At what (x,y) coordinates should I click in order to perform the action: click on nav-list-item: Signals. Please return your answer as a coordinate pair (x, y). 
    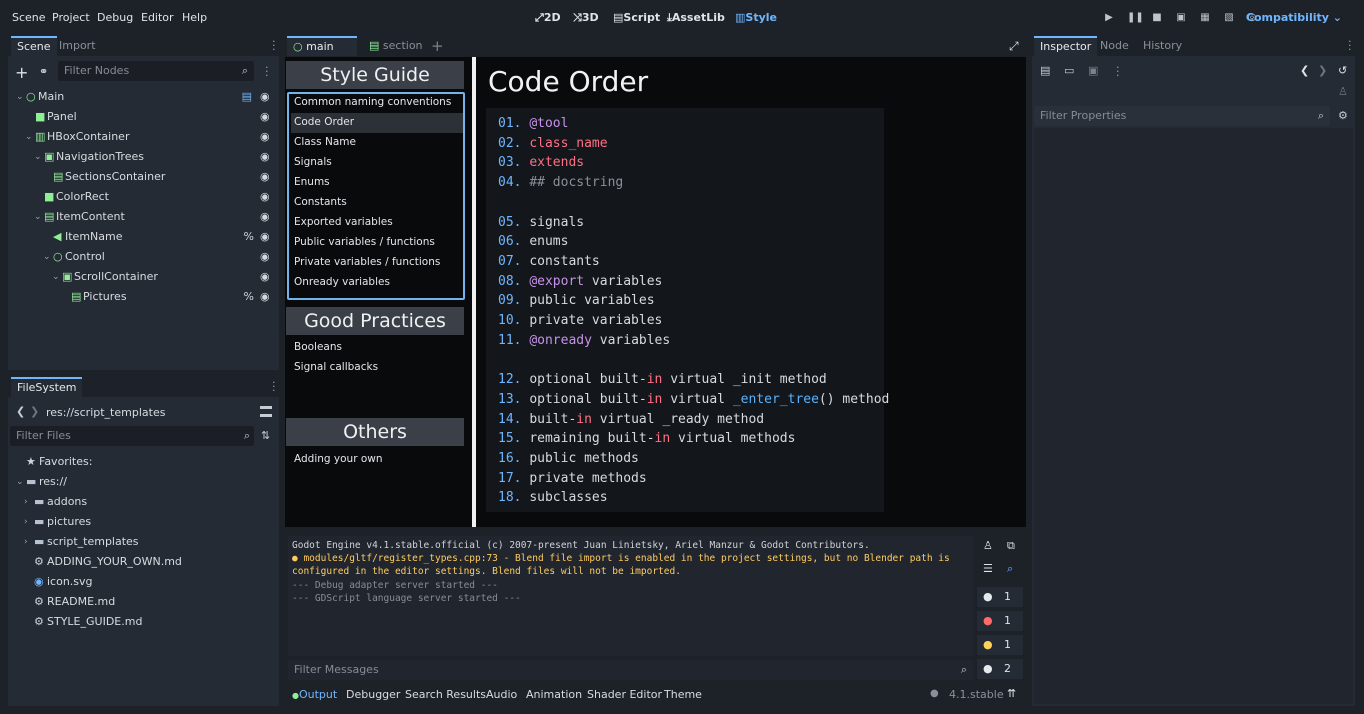
    Looking at the image, I should click on (313, 162).